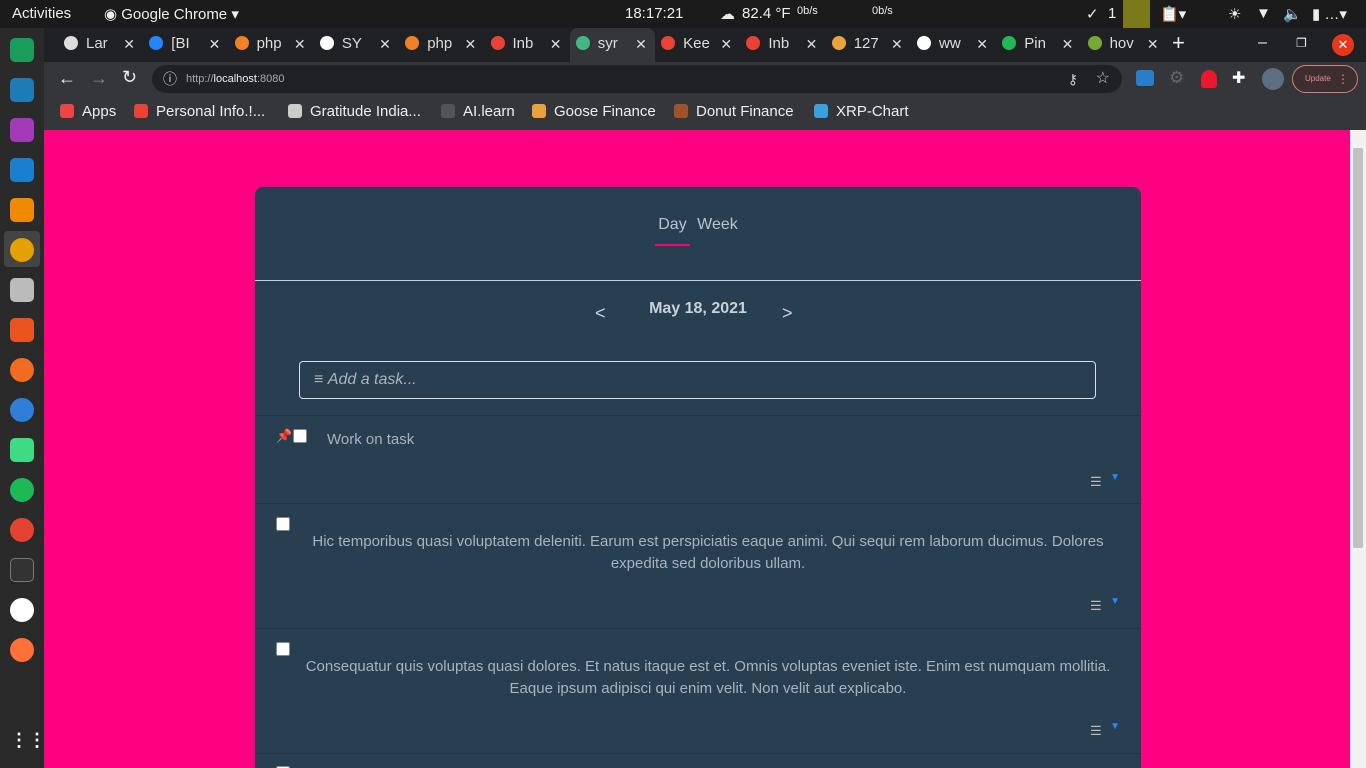  I want to click on new-tab-button: +, so click(1178, 43).